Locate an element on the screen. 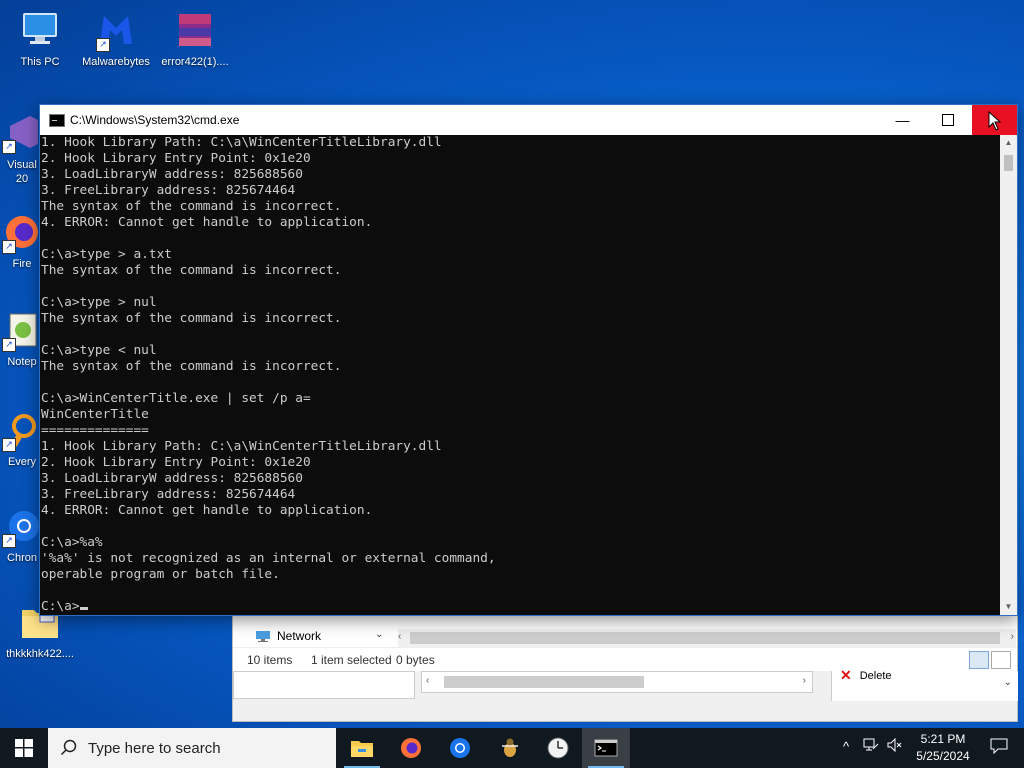  taskbar-search: Type here to search is located at coordinates (192, 748).